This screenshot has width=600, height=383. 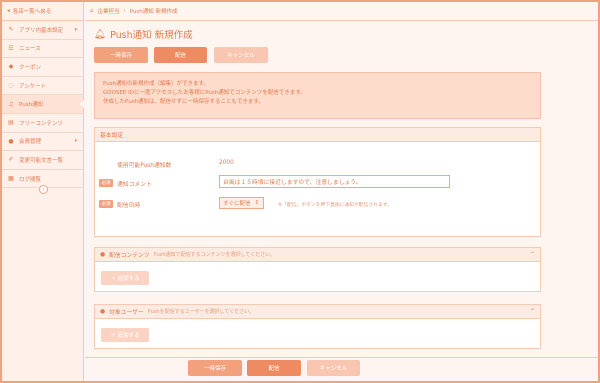 What do you see at coordinates (151, 35) in the screenshot?
I see `page-title-text: Push通知 新規作成` at bounding box center [151, 35].